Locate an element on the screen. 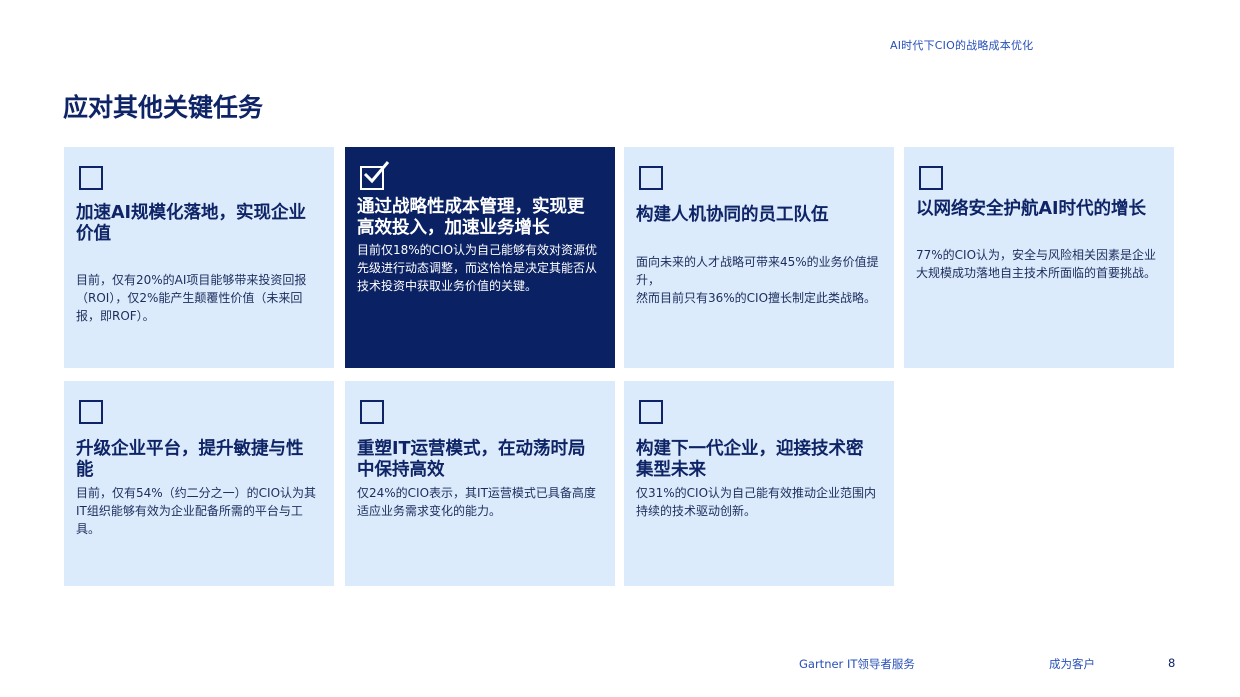 The width and height of the screenshot is (1240, 697). report-title: AI时代下CIO的战略成本优化 is located at coordinates (962, 45).